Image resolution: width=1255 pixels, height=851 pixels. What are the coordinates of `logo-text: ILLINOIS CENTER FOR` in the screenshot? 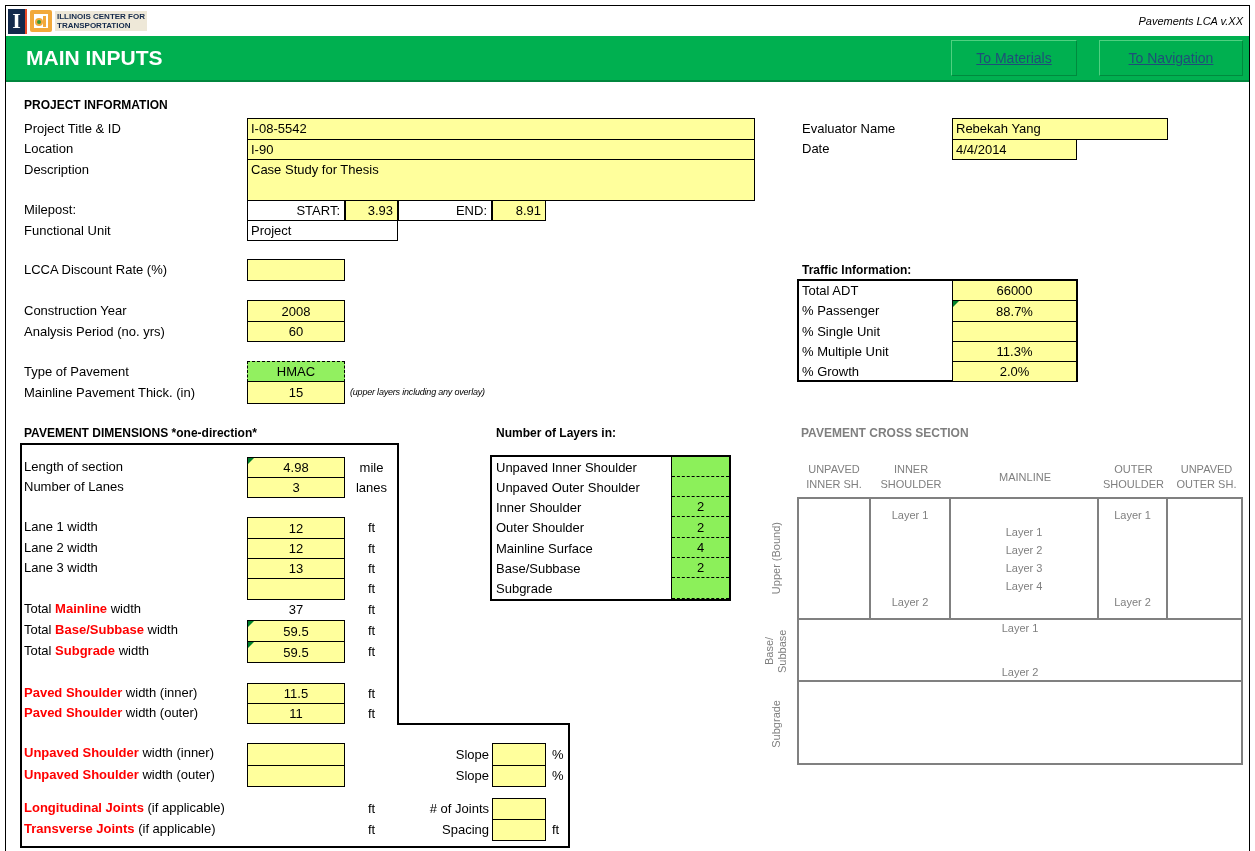 It's located at (101, 16).